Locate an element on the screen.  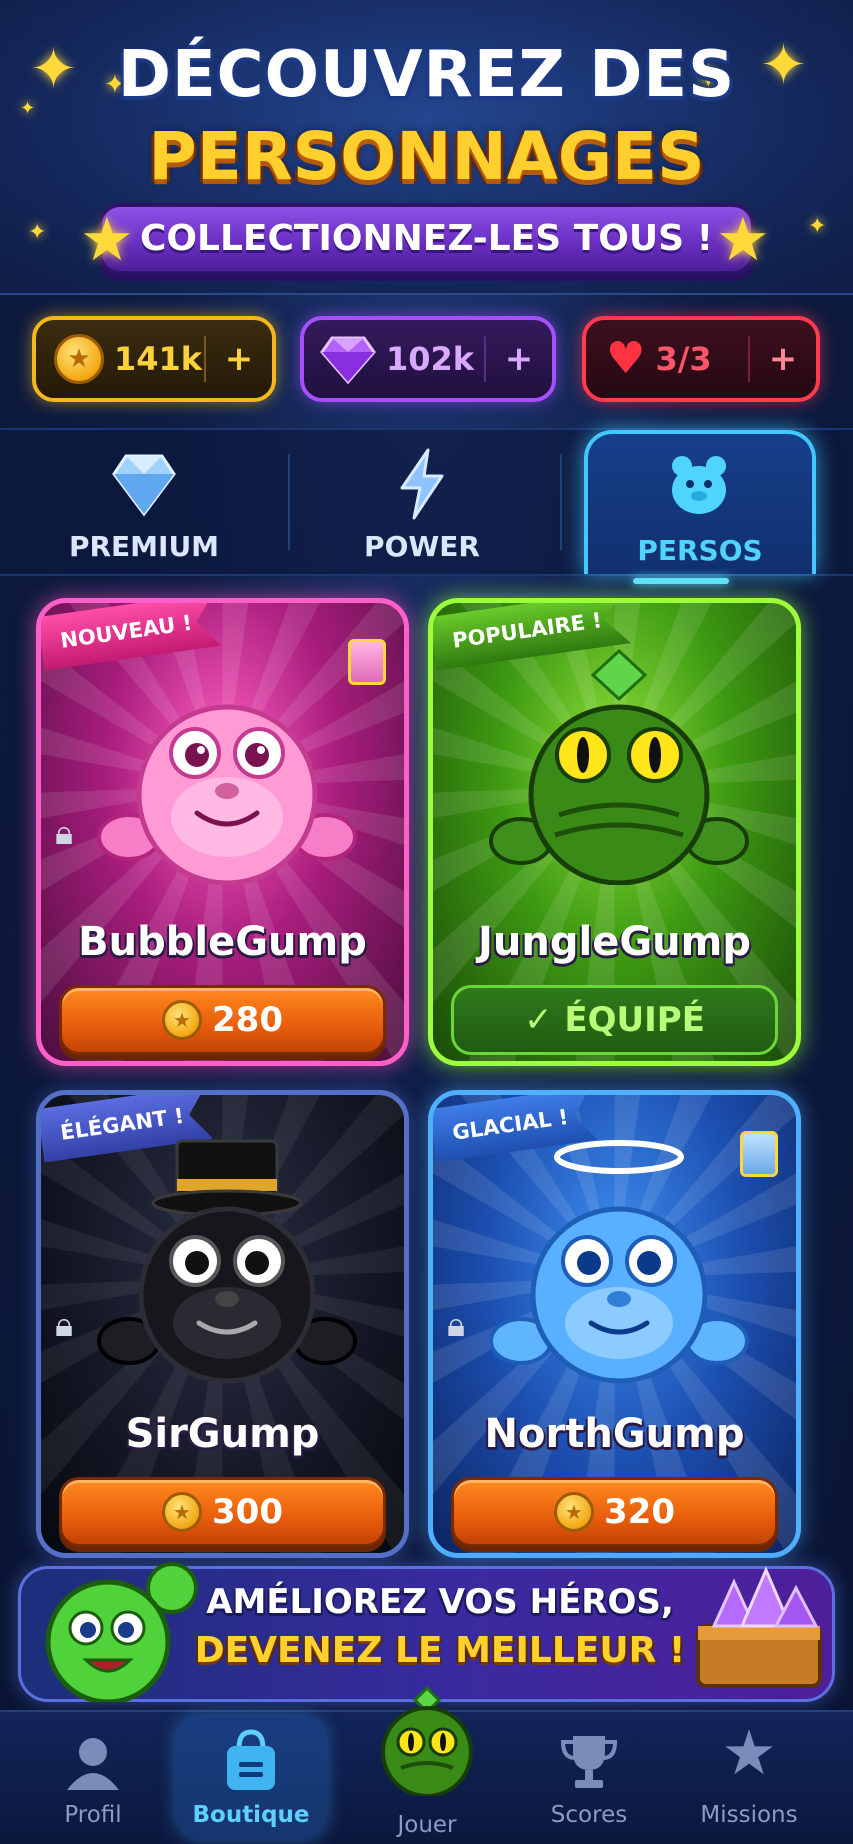
banner-line2: DEVENEZ LE MEILLEUR ! is located at coordinates (440, 1650).